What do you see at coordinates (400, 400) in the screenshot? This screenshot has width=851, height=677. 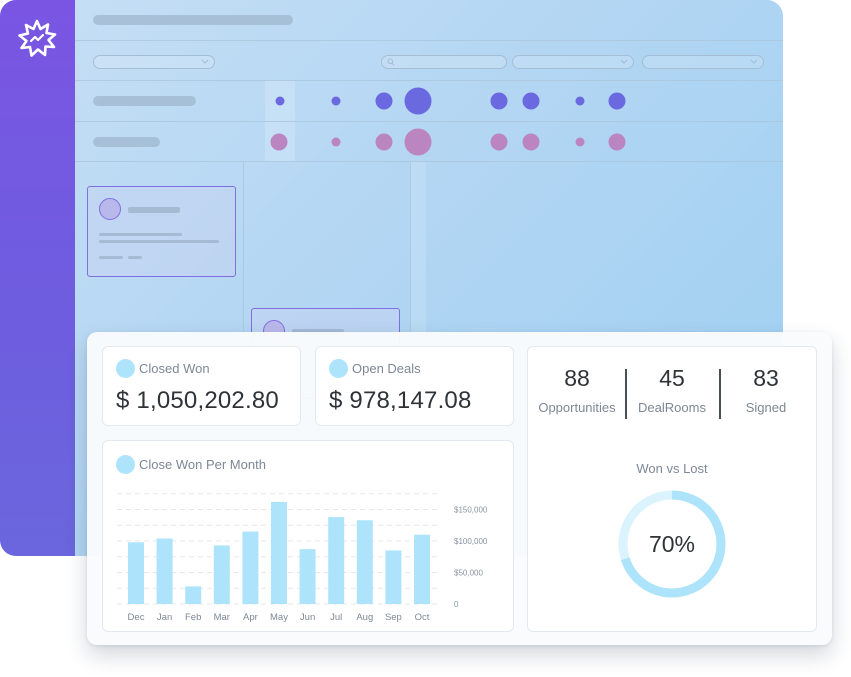 I see `open-deals-value: $ 978,147.08` at bounding box center [400, 400].